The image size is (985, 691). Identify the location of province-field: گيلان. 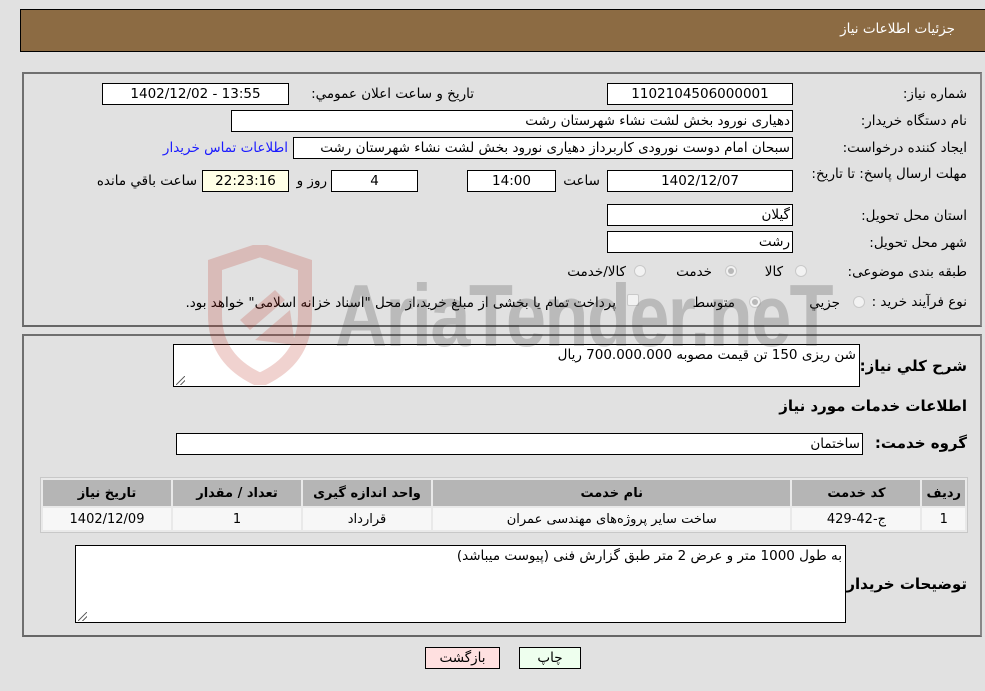
(700, 215).